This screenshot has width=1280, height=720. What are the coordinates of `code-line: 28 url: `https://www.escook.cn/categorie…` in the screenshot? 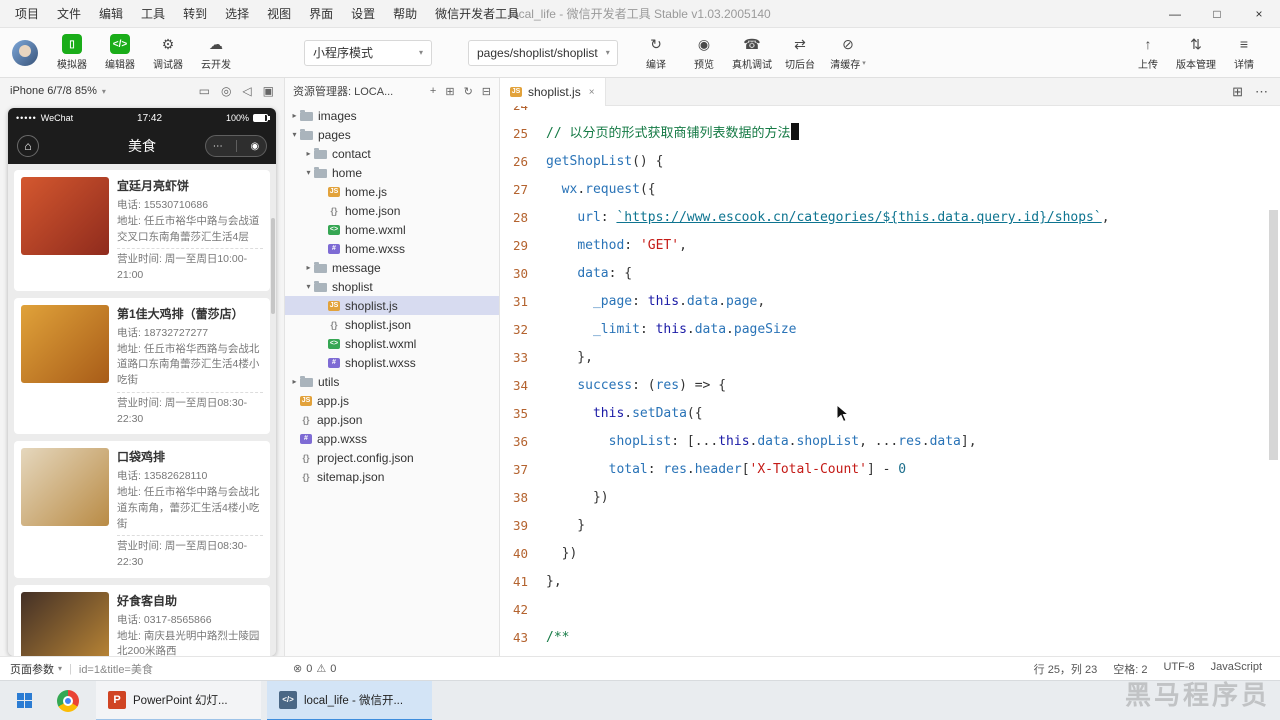 It's located at (890, 218).